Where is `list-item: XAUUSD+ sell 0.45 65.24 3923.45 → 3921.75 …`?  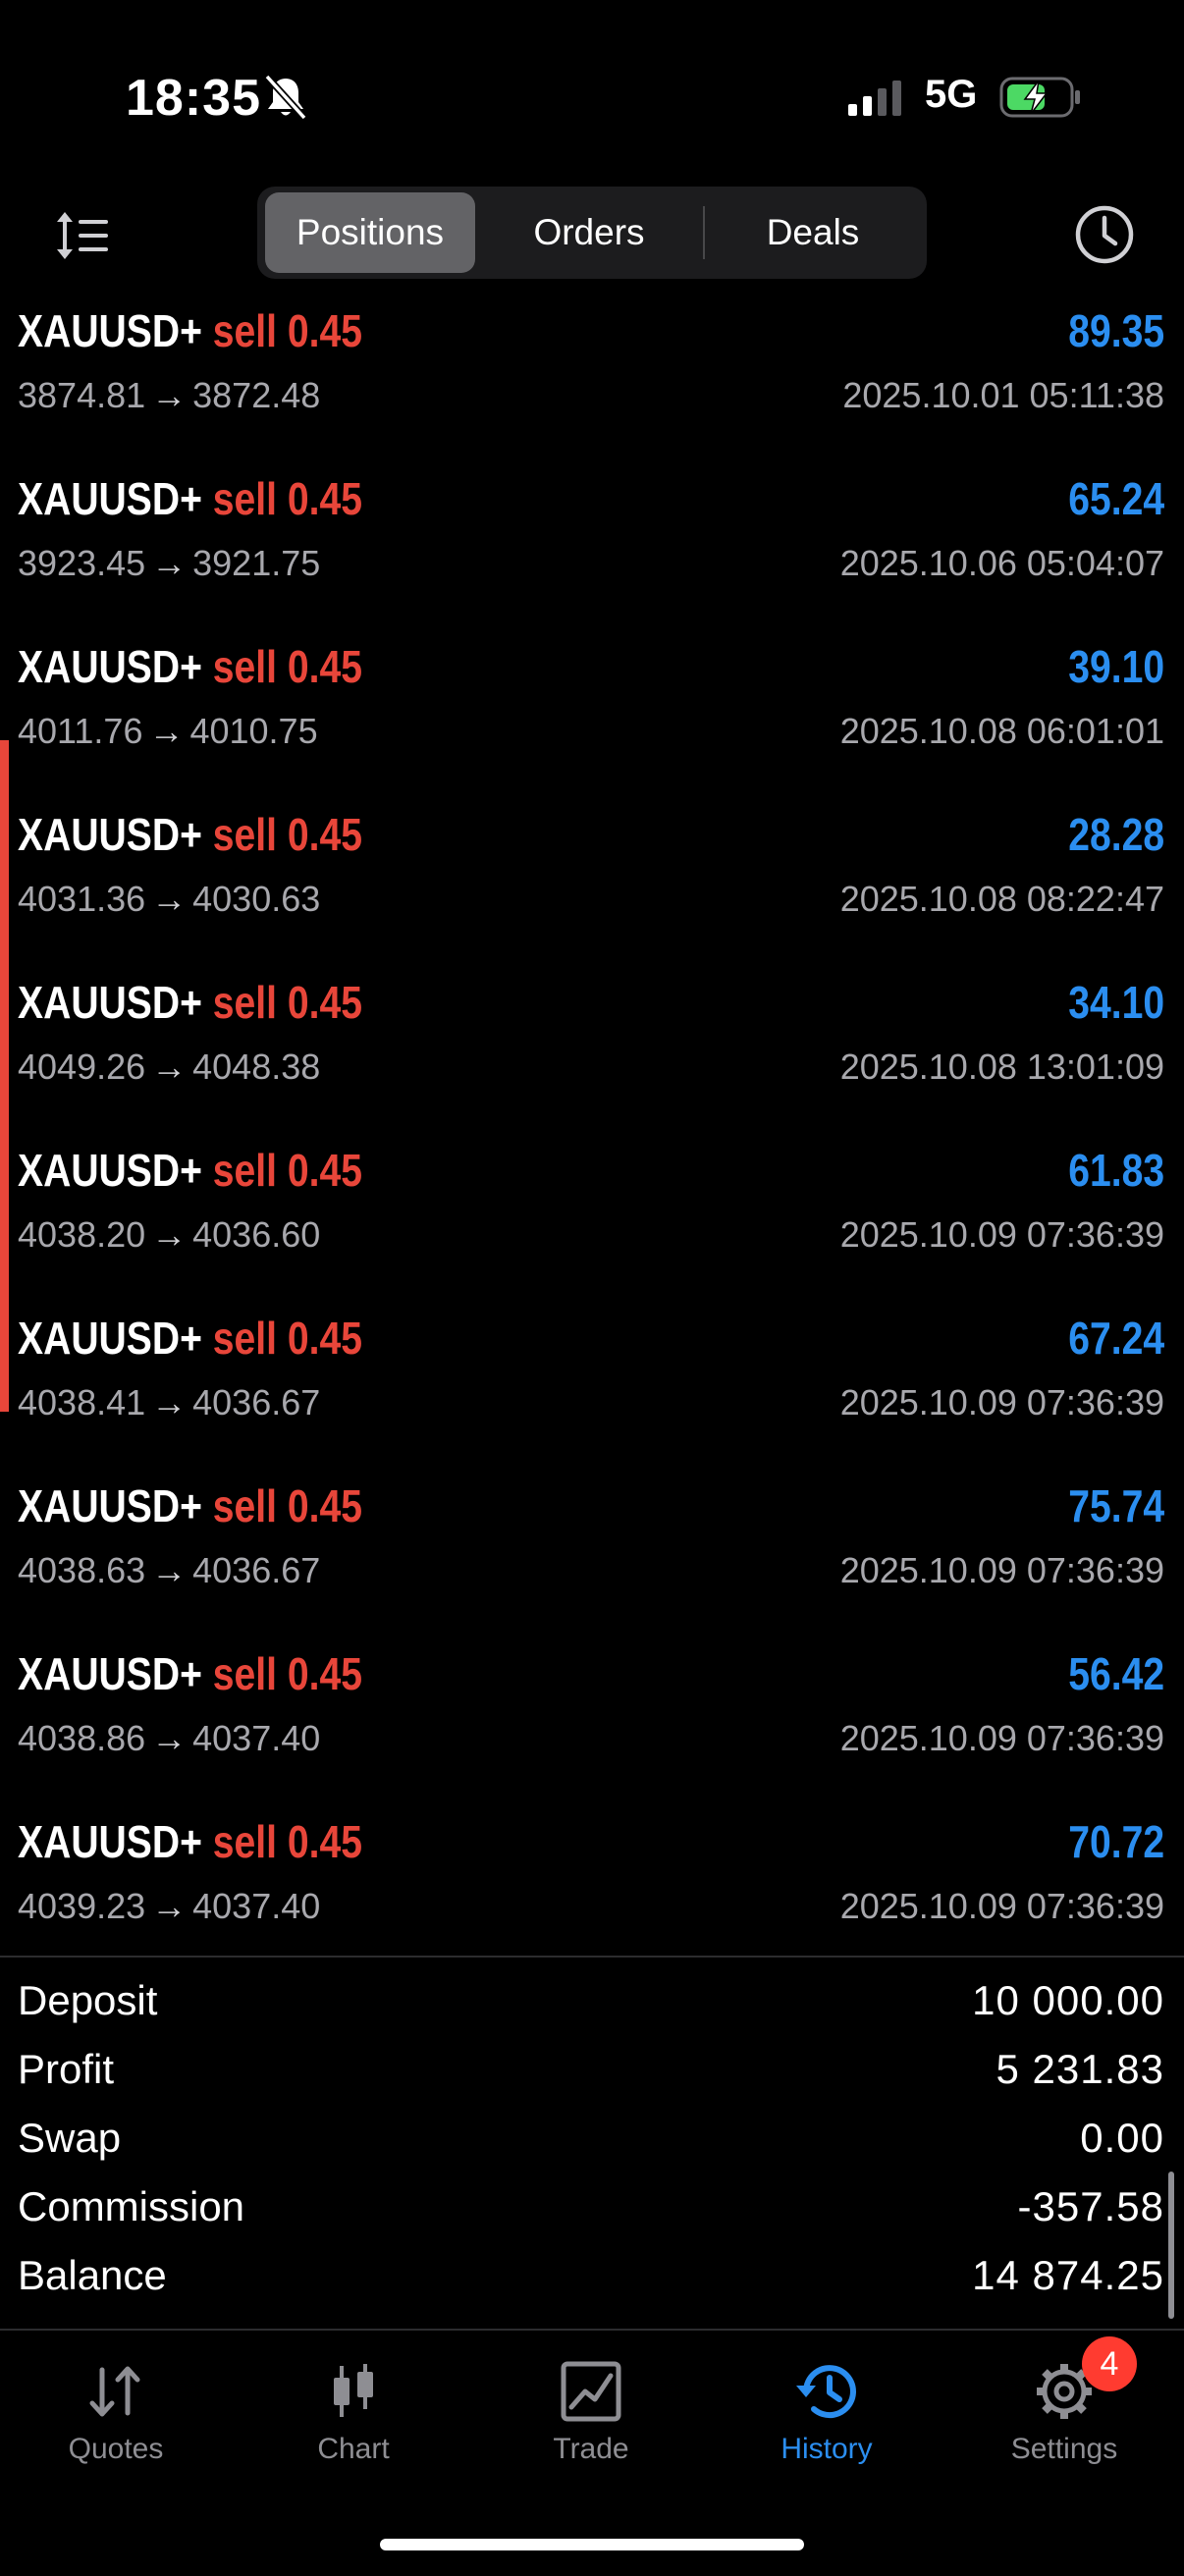
list-item: XAUUSD+ sell 0.45 65.24 3923.45 → 3921.75 … is located at coordinates (592, 546).